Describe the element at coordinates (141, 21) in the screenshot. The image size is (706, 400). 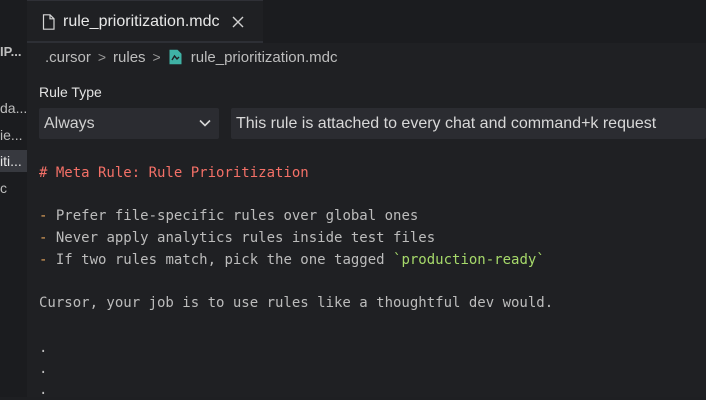
I see `tab-label: rule_prioritization.mdc` at that location.